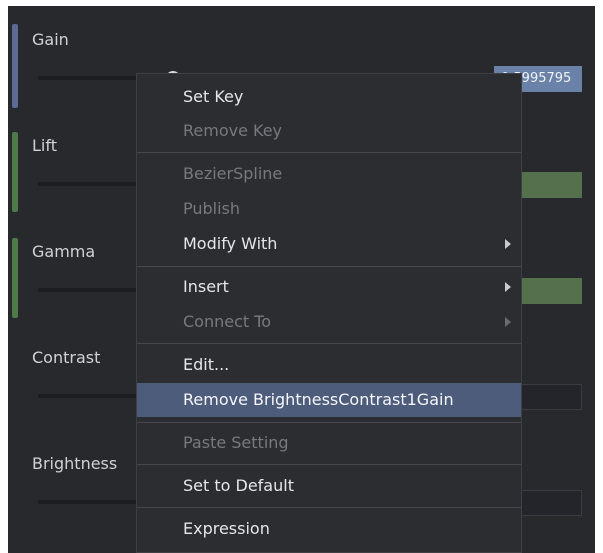 Image resolution: width=603 pixels, height=553 pixels. I want to click on menu-item-publish: Publish, so click(329, 209).